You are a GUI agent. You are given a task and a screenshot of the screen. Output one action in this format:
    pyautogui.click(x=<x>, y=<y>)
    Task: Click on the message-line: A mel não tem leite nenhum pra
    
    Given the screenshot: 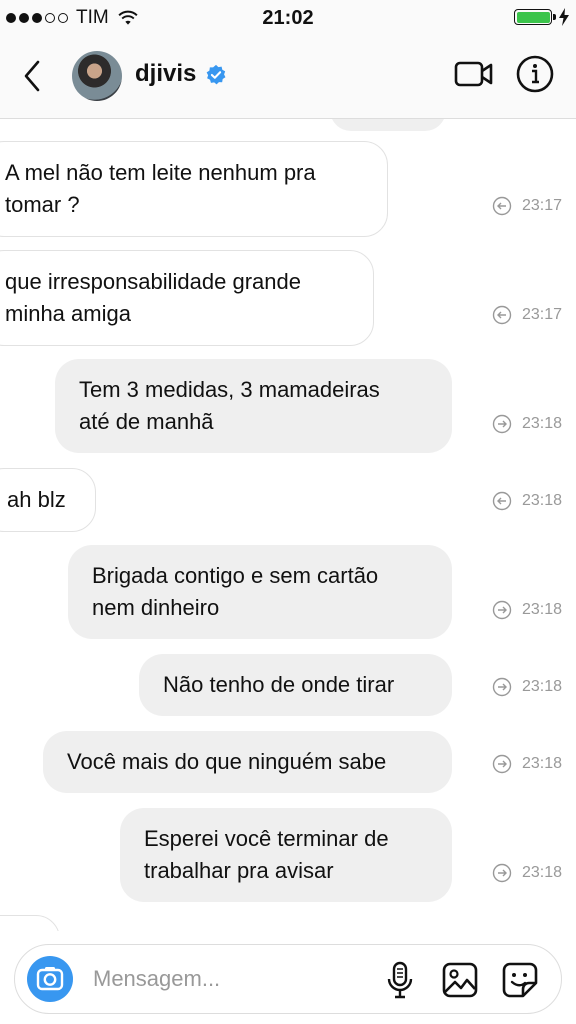 What is the action you would take?
    pyautogui.click(x=160, y=172)
    